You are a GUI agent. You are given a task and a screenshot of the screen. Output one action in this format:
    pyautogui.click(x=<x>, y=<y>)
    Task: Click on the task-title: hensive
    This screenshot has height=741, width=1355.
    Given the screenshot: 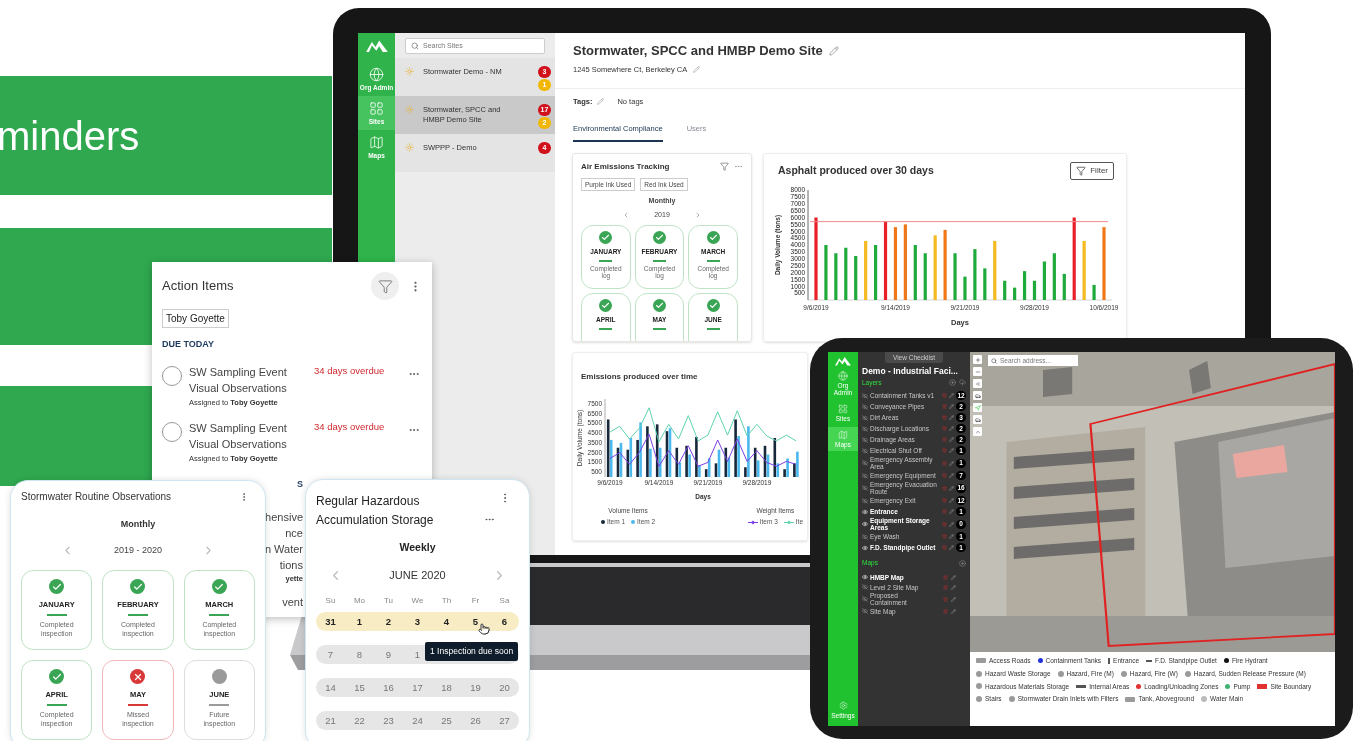 What is the action you would take?
    pyautogui.click(x=284, y=517)
    